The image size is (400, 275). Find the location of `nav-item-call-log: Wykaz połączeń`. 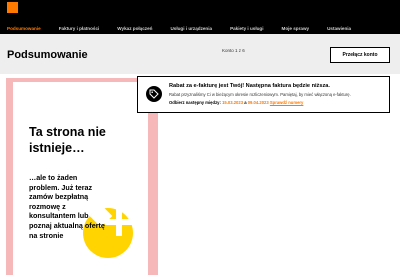

nav-item-call-log: Wykaz połączeń is located at coordinates (134, 29).